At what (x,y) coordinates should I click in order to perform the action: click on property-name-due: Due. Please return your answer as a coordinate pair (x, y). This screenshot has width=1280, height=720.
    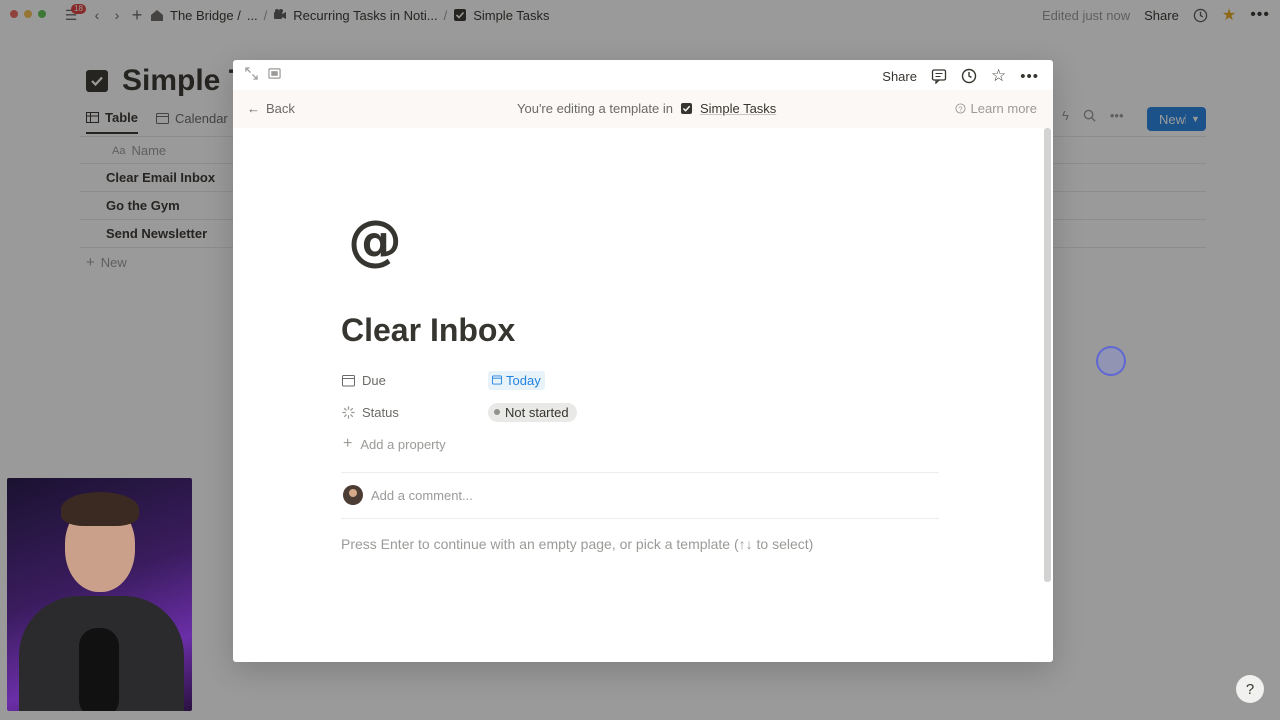
    Looking at the image, I should click on (414, 380).